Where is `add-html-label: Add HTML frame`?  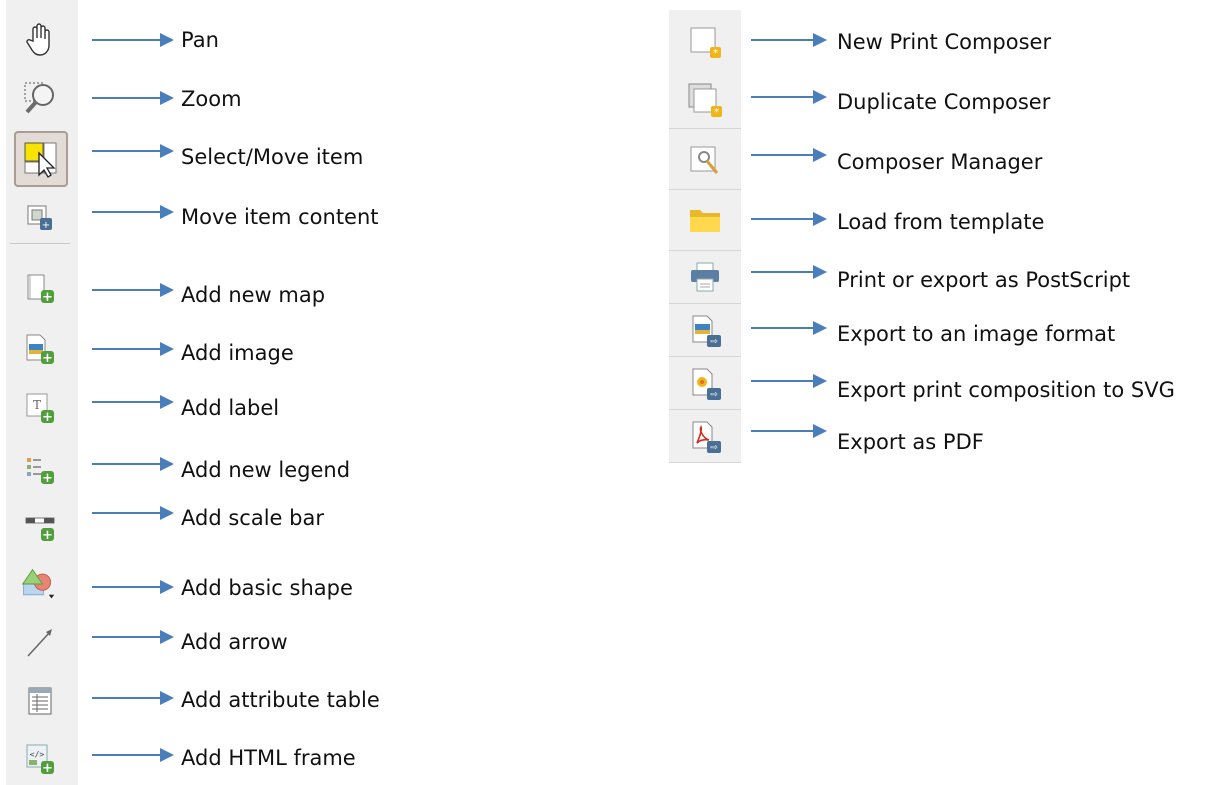
add-html-label: Add HTML frame is located at coordinates (268, 758).